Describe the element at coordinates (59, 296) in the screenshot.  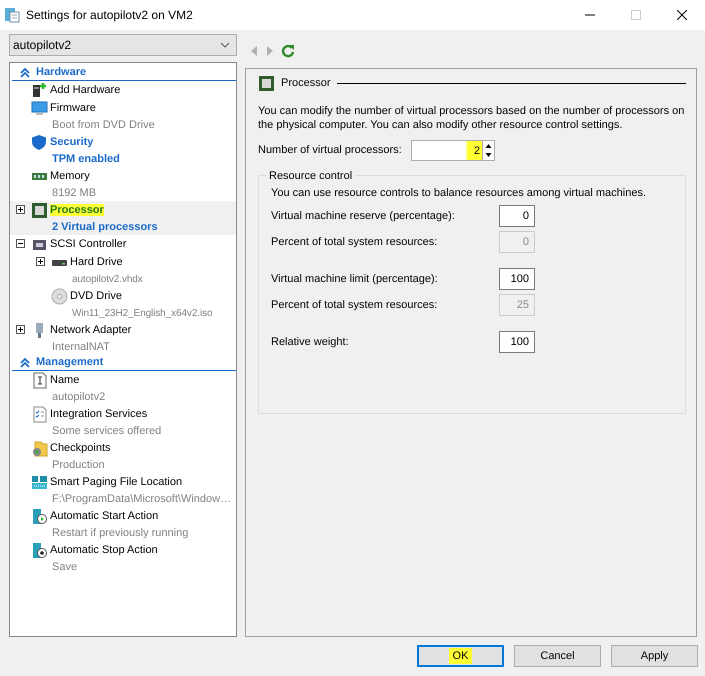
I see `disc-icon` at that location.